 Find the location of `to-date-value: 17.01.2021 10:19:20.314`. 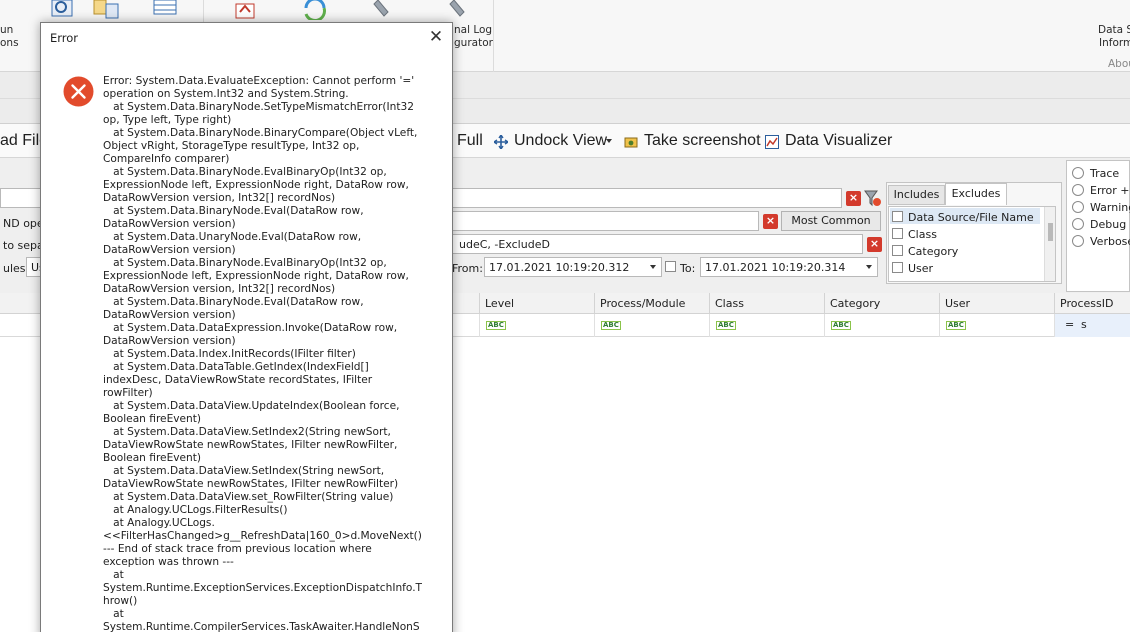

to-date-value: 17.01.2021 10:19:20.314 is located at coordinates (775, 267).